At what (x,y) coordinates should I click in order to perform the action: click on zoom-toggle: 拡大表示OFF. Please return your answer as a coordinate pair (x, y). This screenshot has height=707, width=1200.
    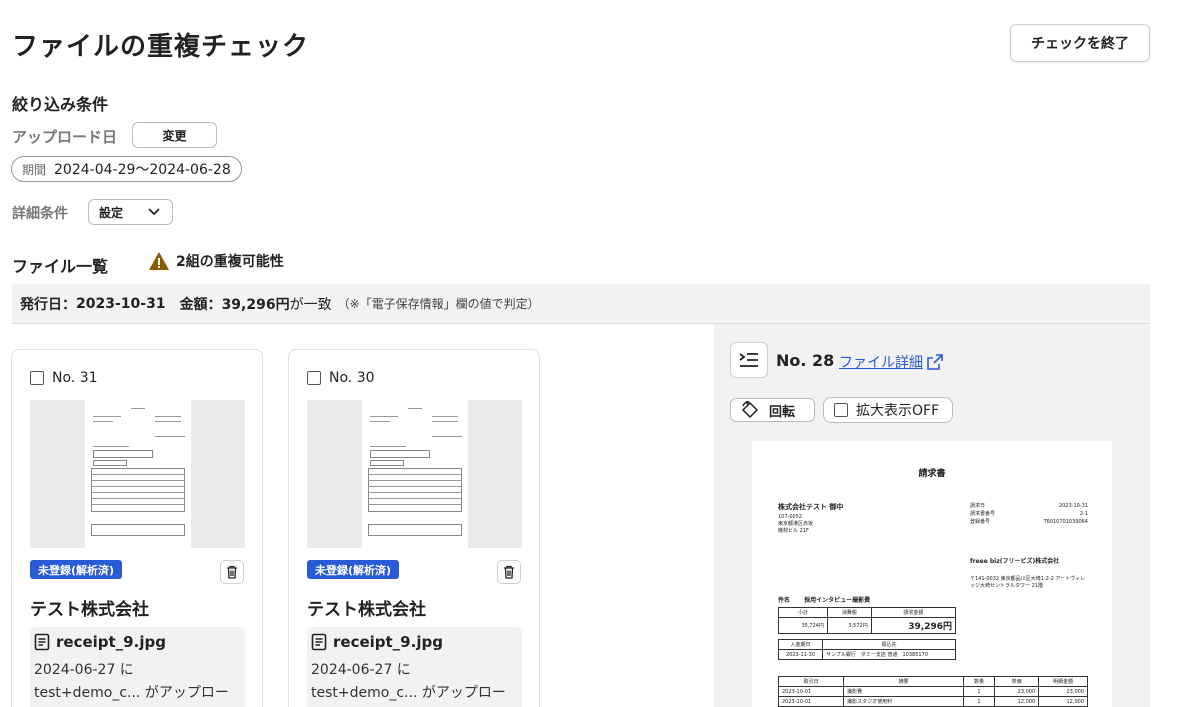
    Looking at the image, I should click on (888, 410).